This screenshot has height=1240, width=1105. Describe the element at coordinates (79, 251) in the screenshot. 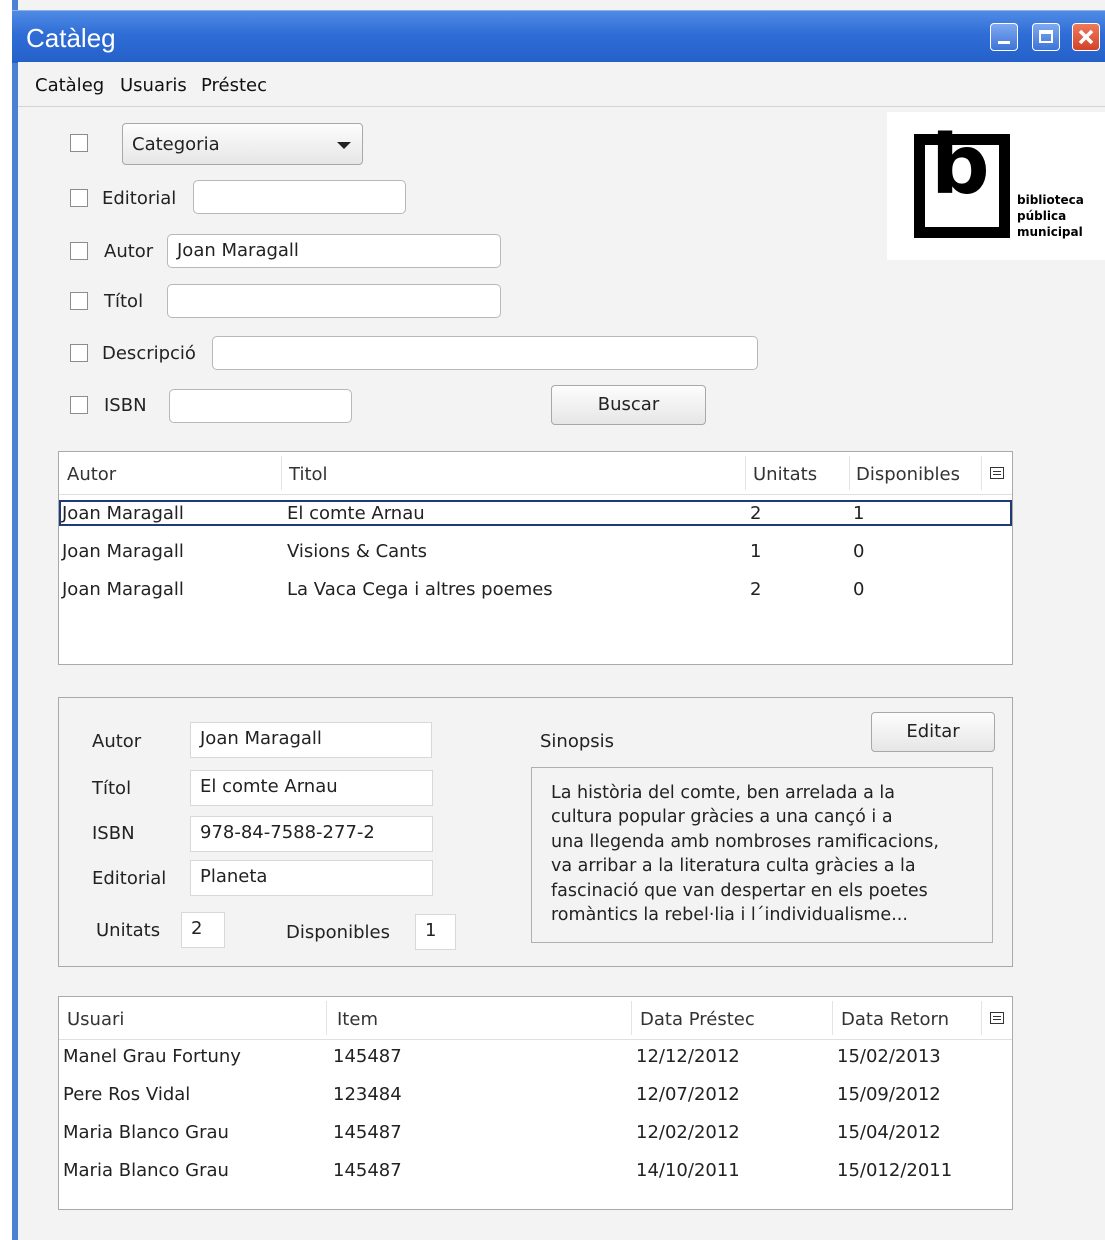

I see `autor-checkbox` at that location.